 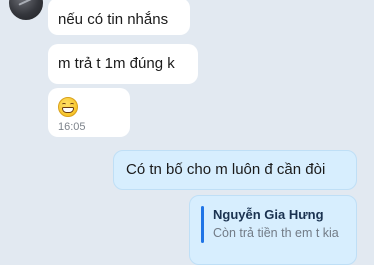 I want to click on message-text: m trả t 1m đúng k, so click(x=116, y=63).